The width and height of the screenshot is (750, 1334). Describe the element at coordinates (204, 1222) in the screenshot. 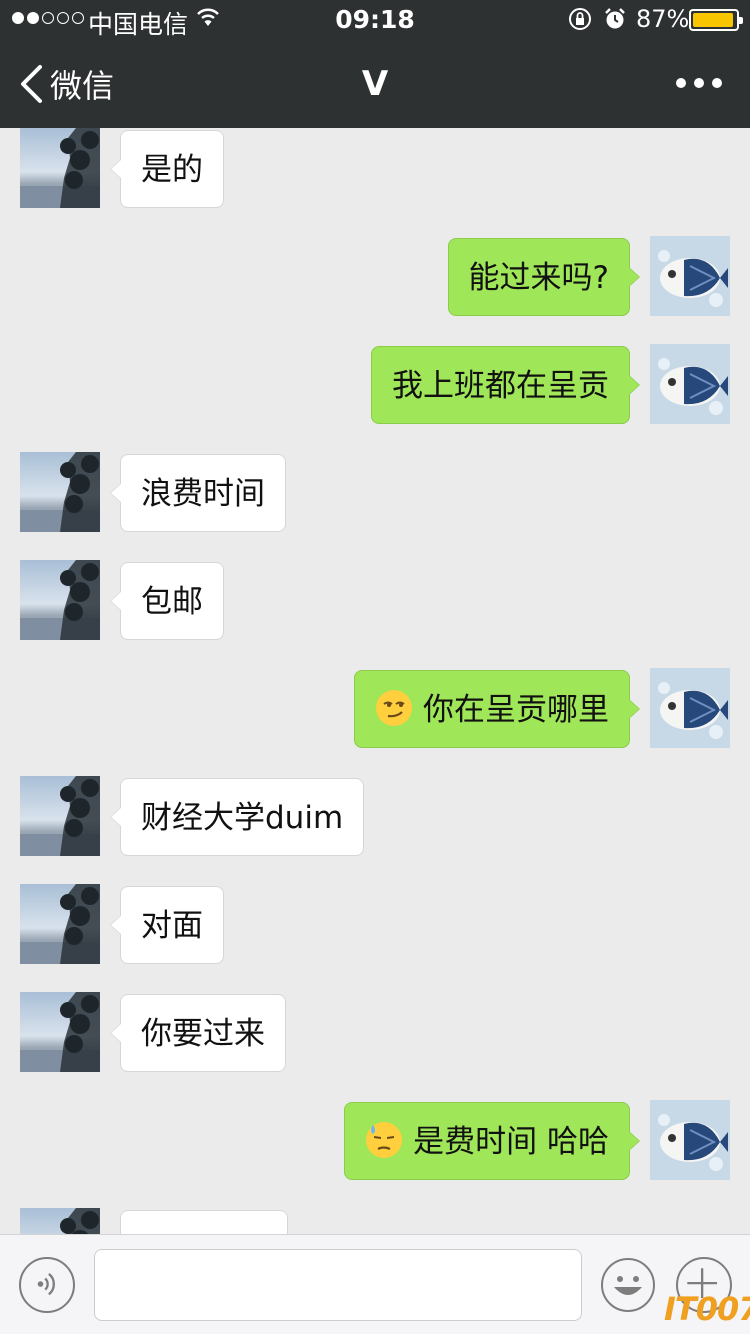

I see `received-message` at that location.